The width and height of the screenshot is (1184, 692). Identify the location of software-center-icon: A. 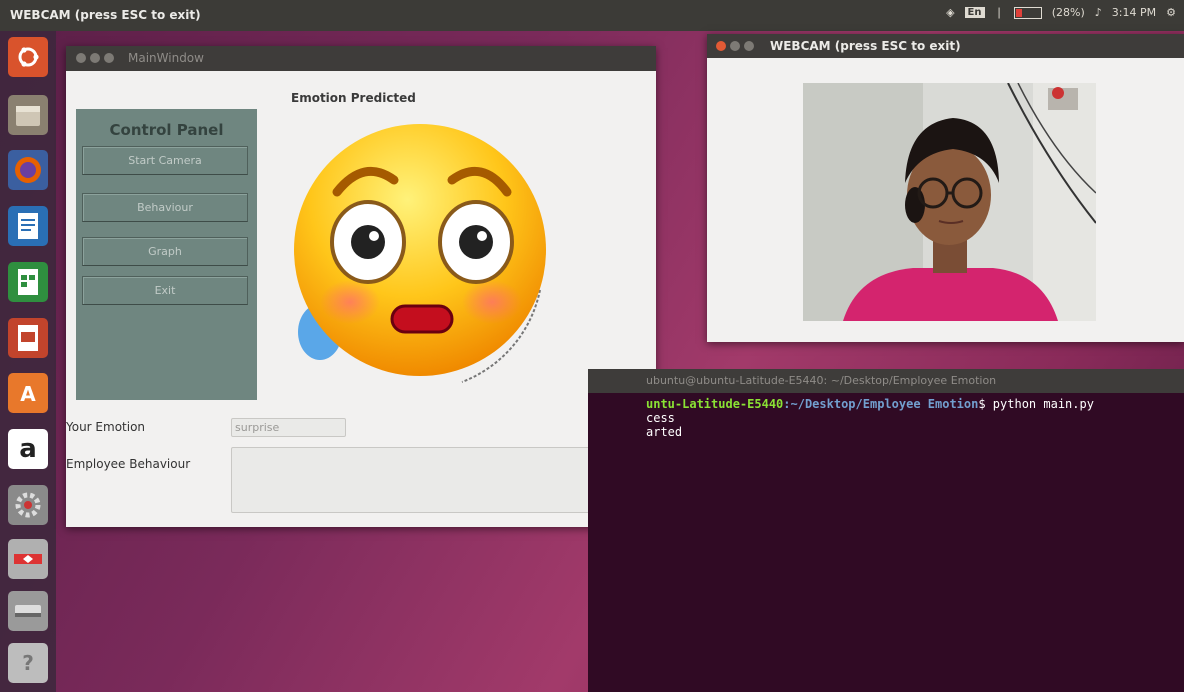
(28, 393).